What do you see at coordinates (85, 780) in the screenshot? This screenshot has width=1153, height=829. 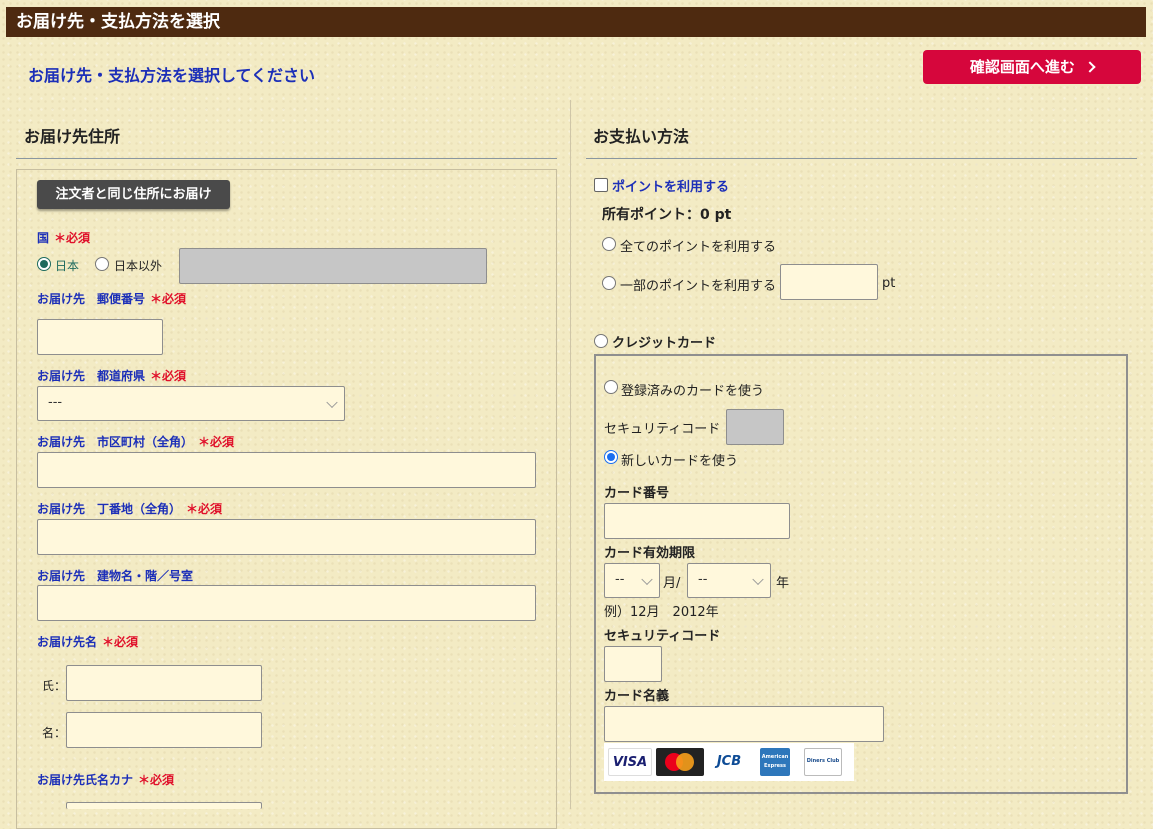 I see `kana-name-label-text: お届け先氏名カナ` at bounding box center [85, 780].